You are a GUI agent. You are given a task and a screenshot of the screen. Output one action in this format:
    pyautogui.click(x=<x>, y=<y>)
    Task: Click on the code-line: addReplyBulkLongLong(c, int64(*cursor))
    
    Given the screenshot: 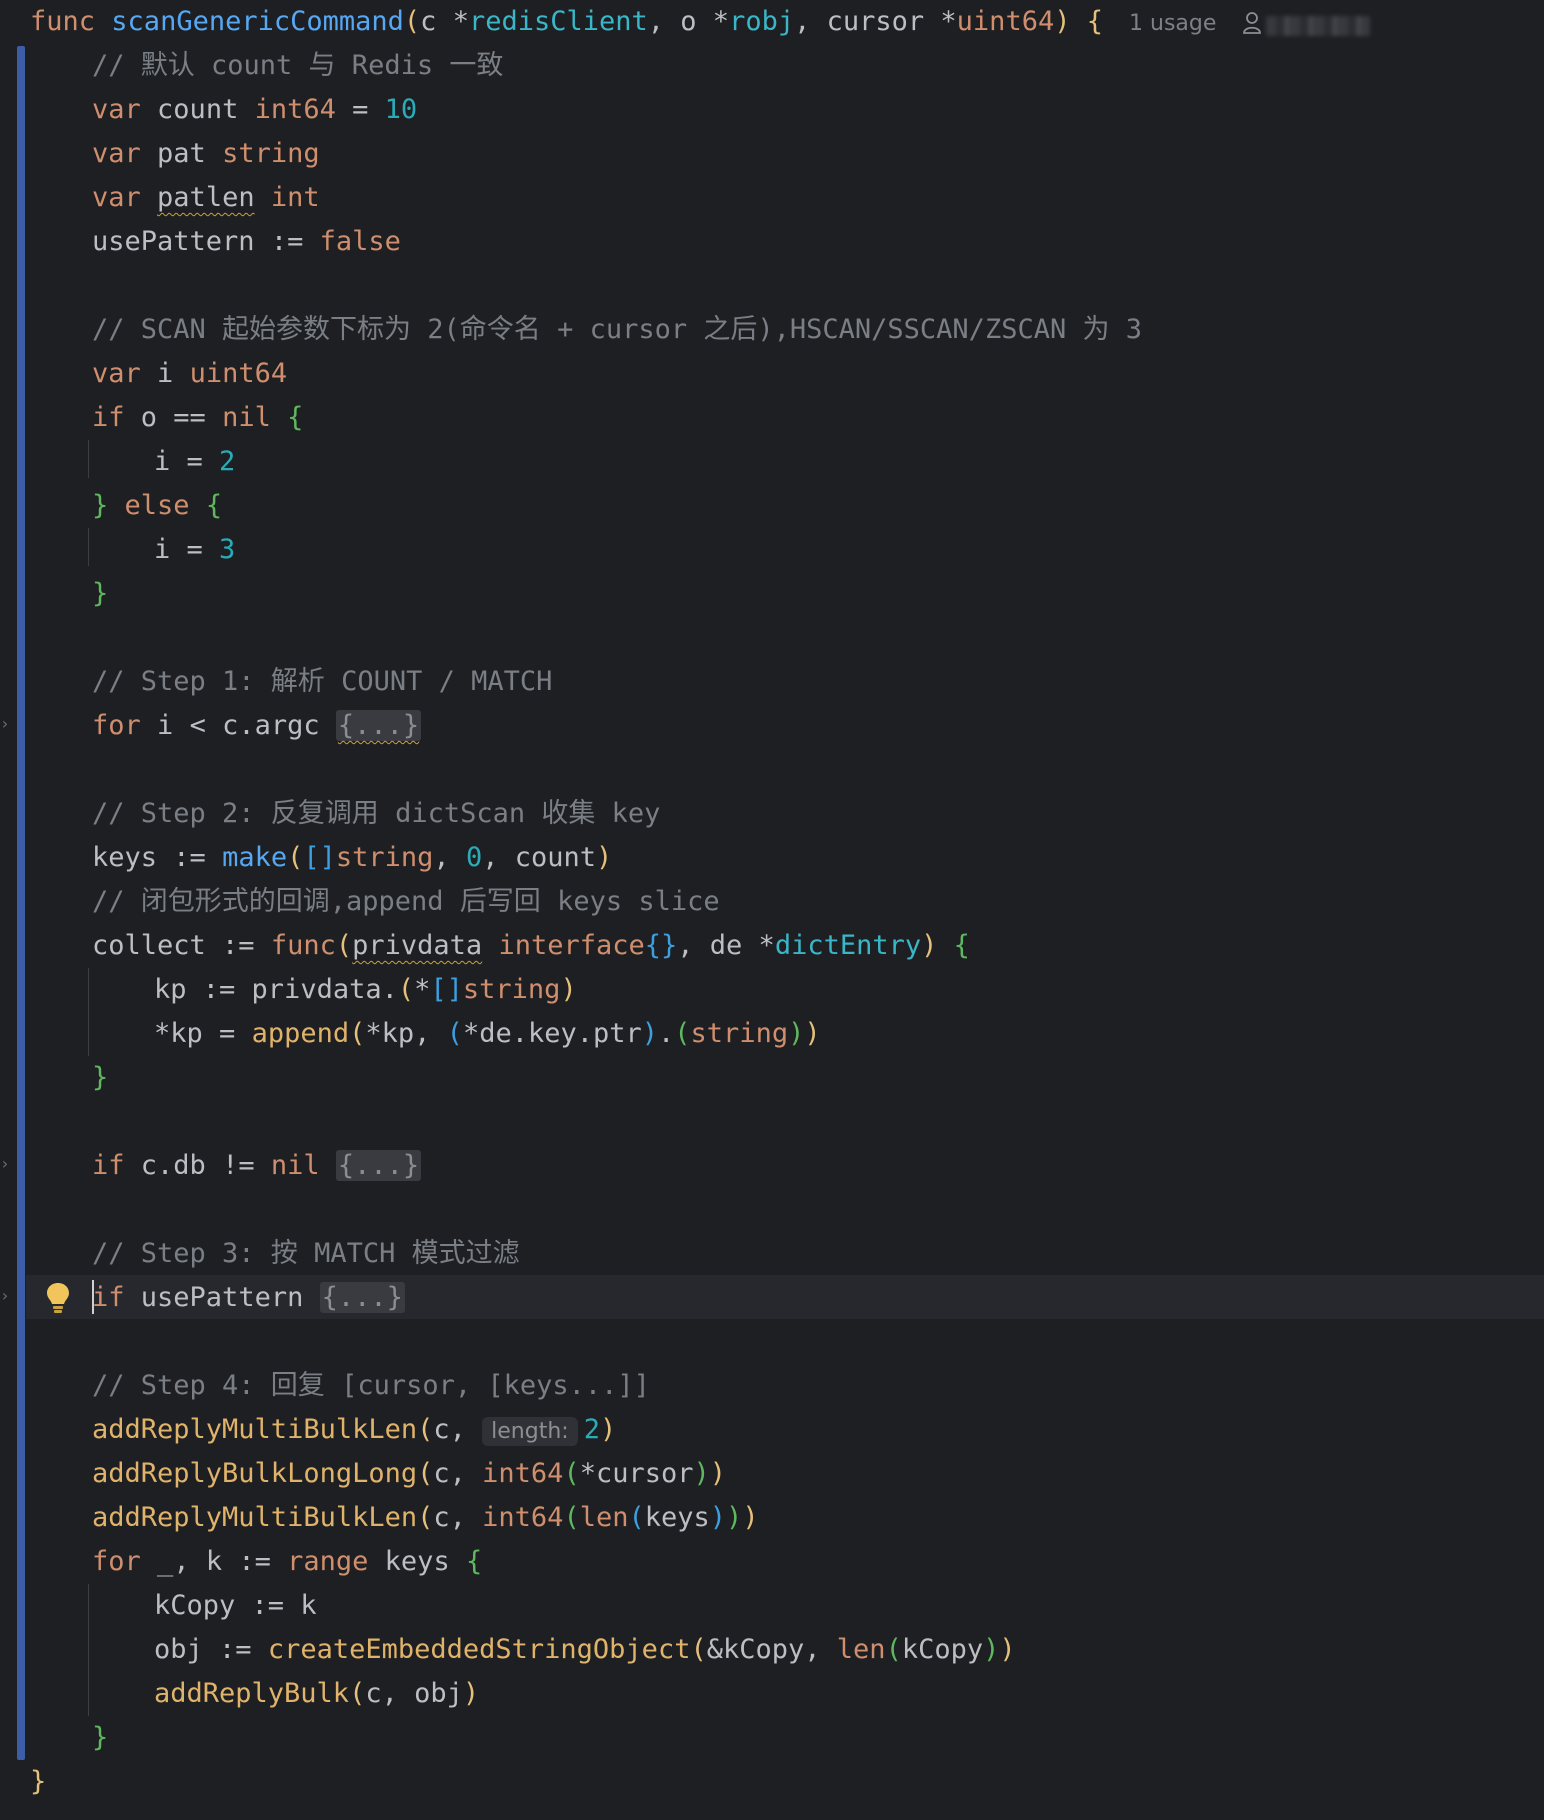 What is the action you would take?
    pyautogui.click(x=409, y=1474)
    